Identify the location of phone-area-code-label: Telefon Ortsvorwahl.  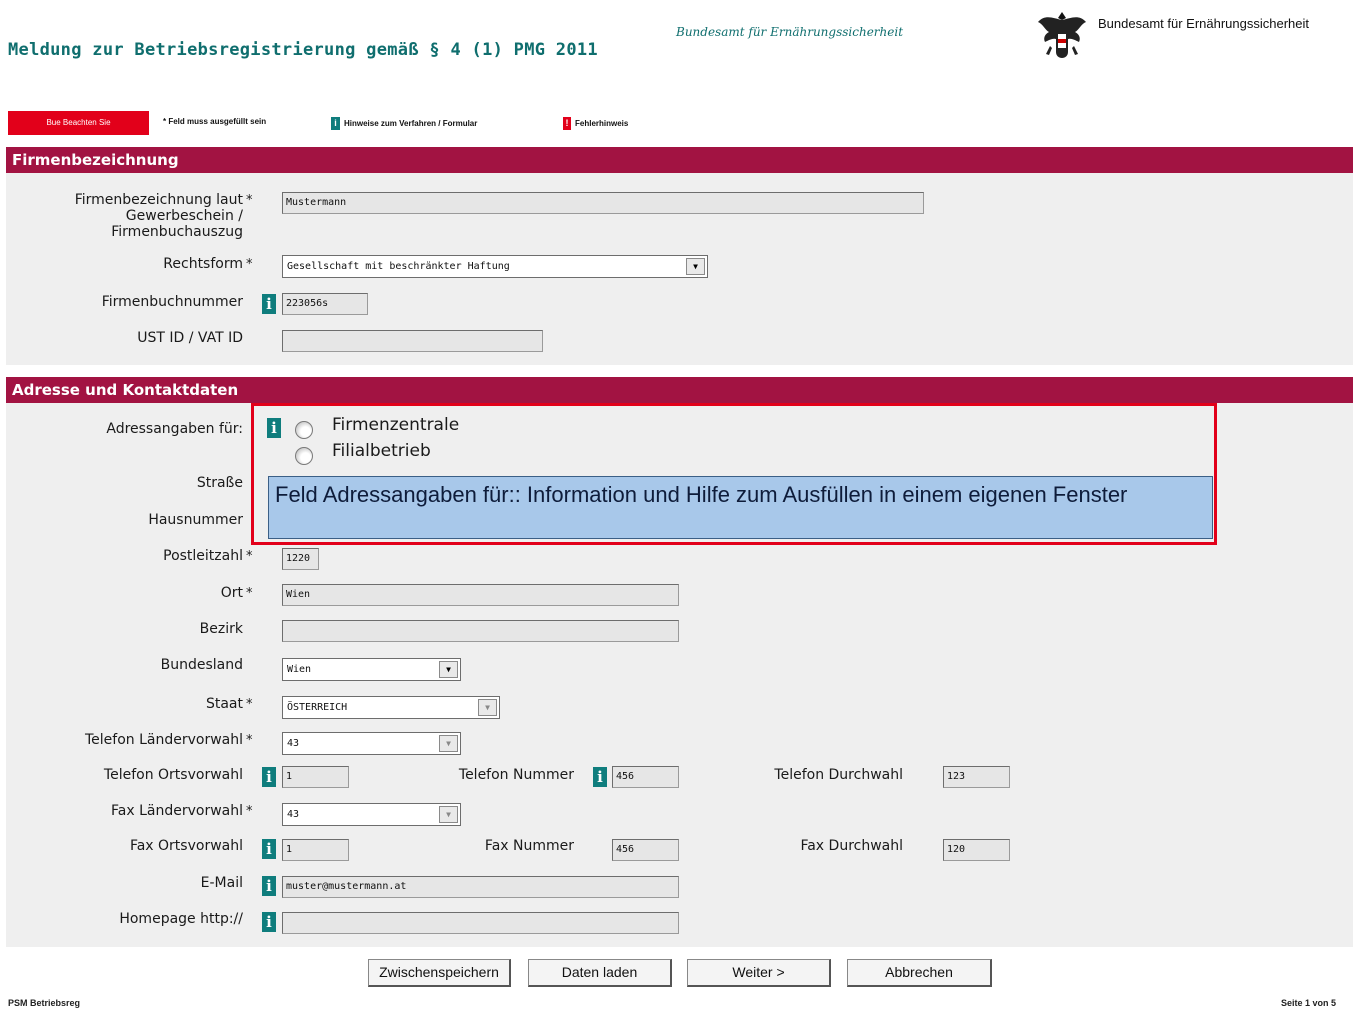
(173, 775).